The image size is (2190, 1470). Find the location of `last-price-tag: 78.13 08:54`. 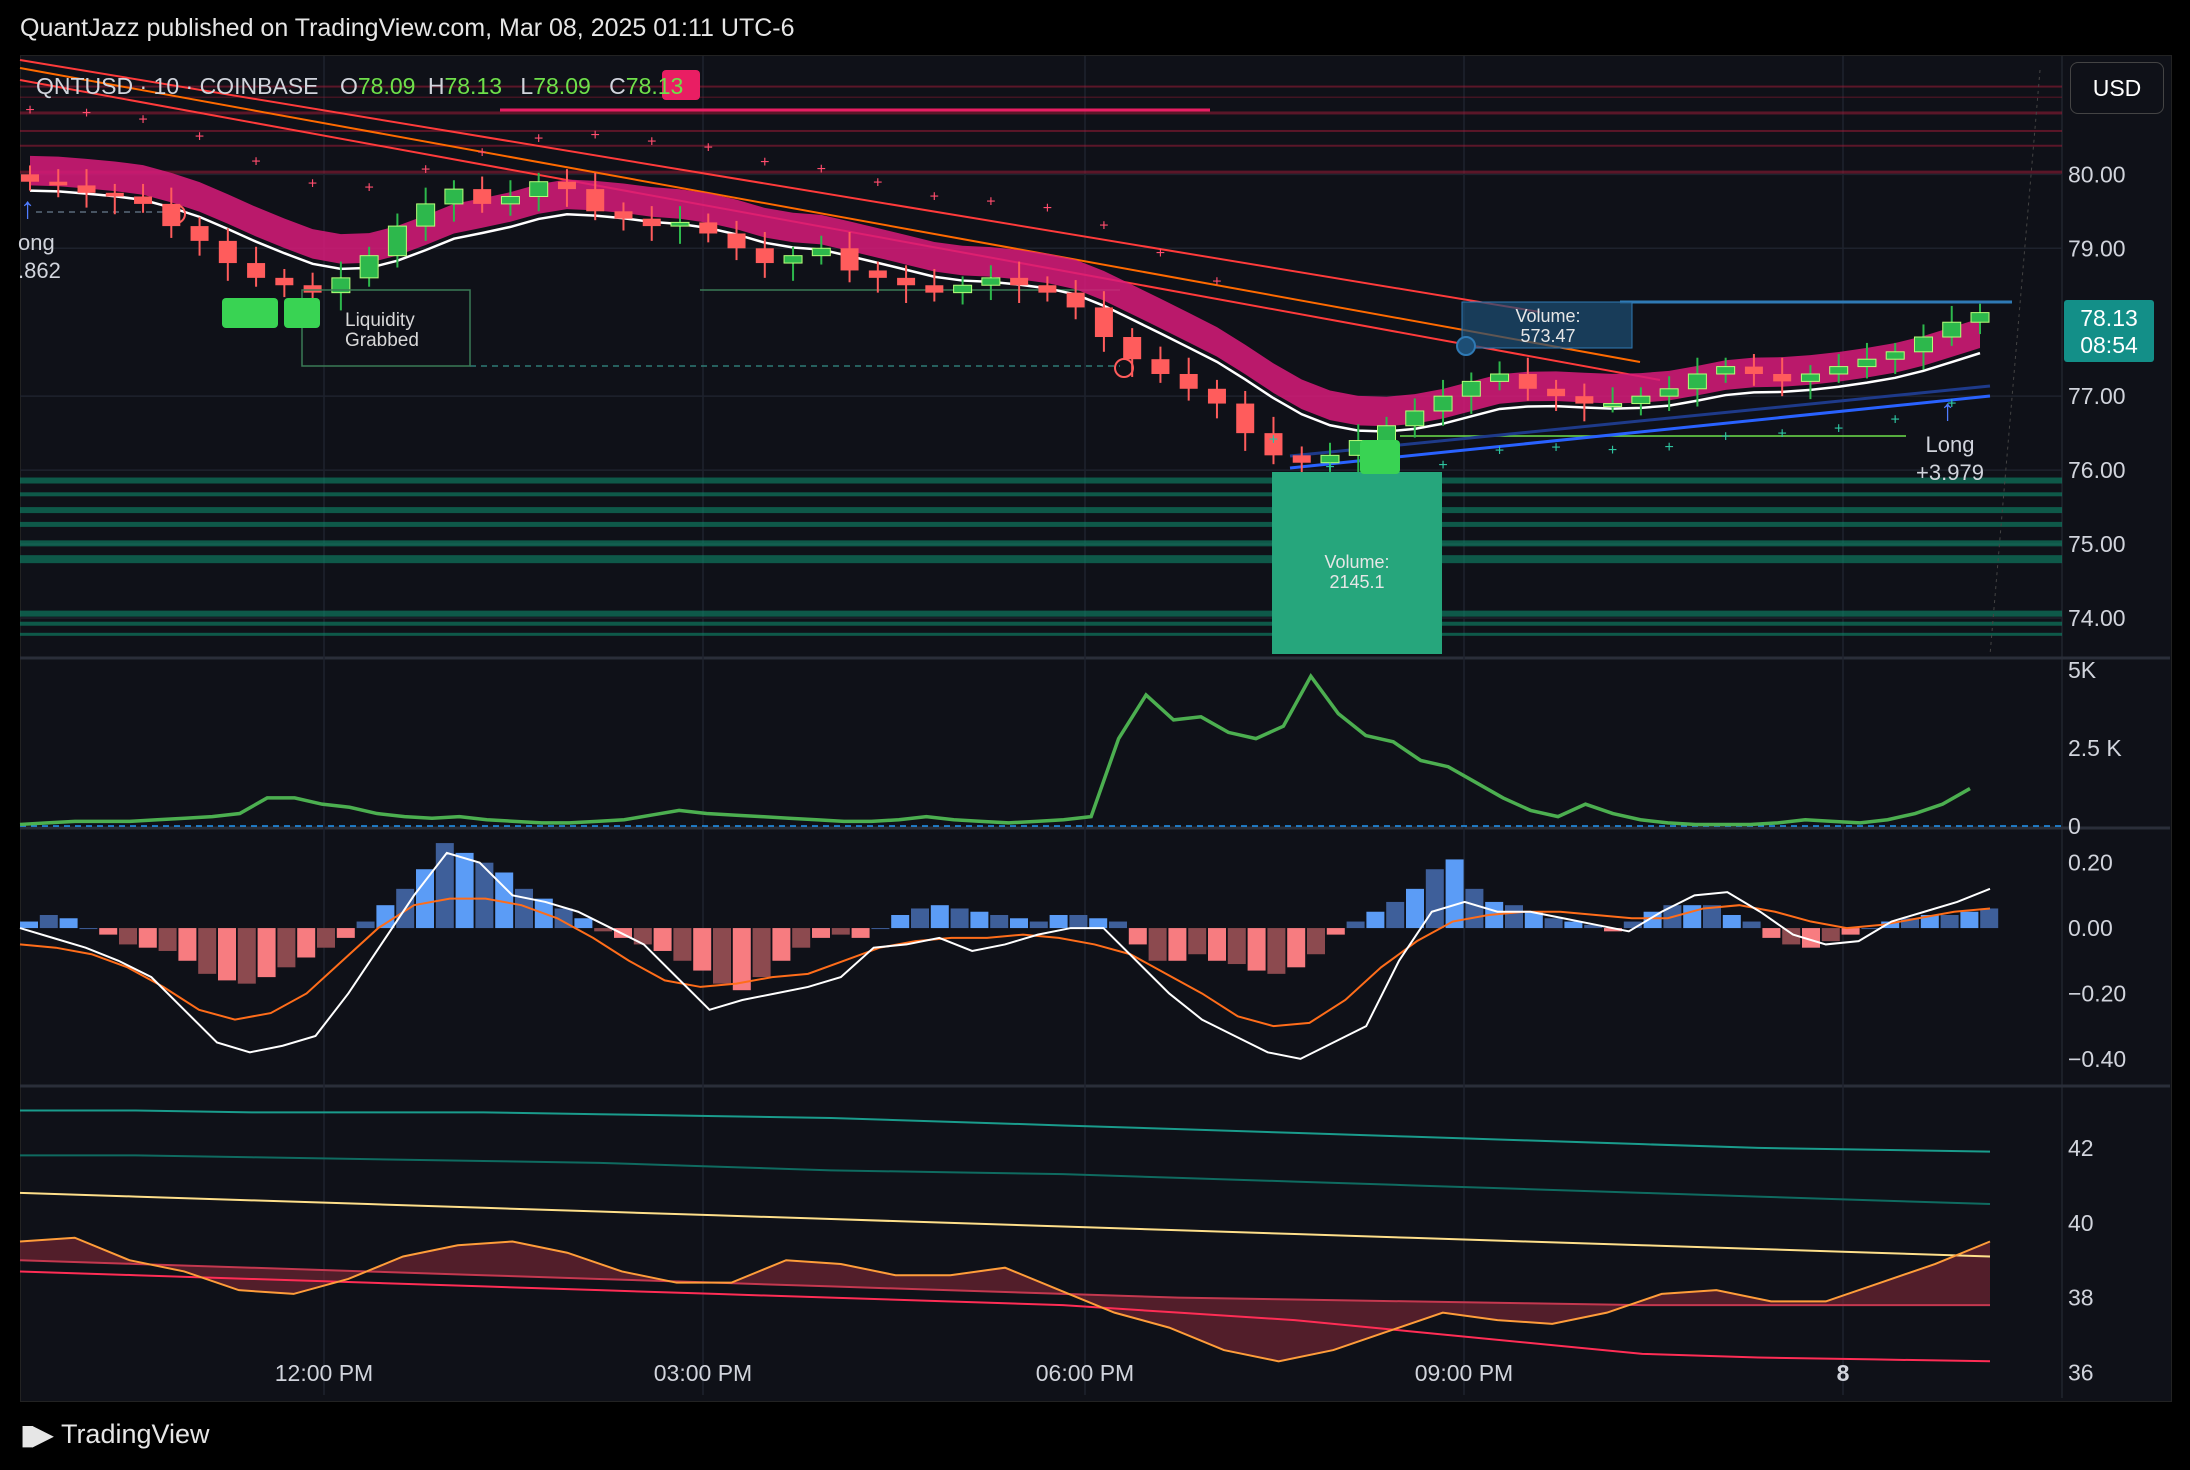

last-price-tag: 78.13 08:54 is located at coordinates (2109, 331).